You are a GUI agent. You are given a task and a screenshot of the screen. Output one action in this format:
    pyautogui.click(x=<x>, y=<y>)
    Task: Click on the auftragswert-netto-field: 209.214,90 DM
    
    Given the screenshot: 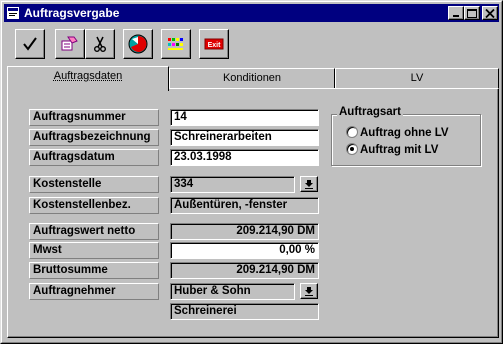 What is the action you would take?
    pyautogui.click(x=244, y=231)
    